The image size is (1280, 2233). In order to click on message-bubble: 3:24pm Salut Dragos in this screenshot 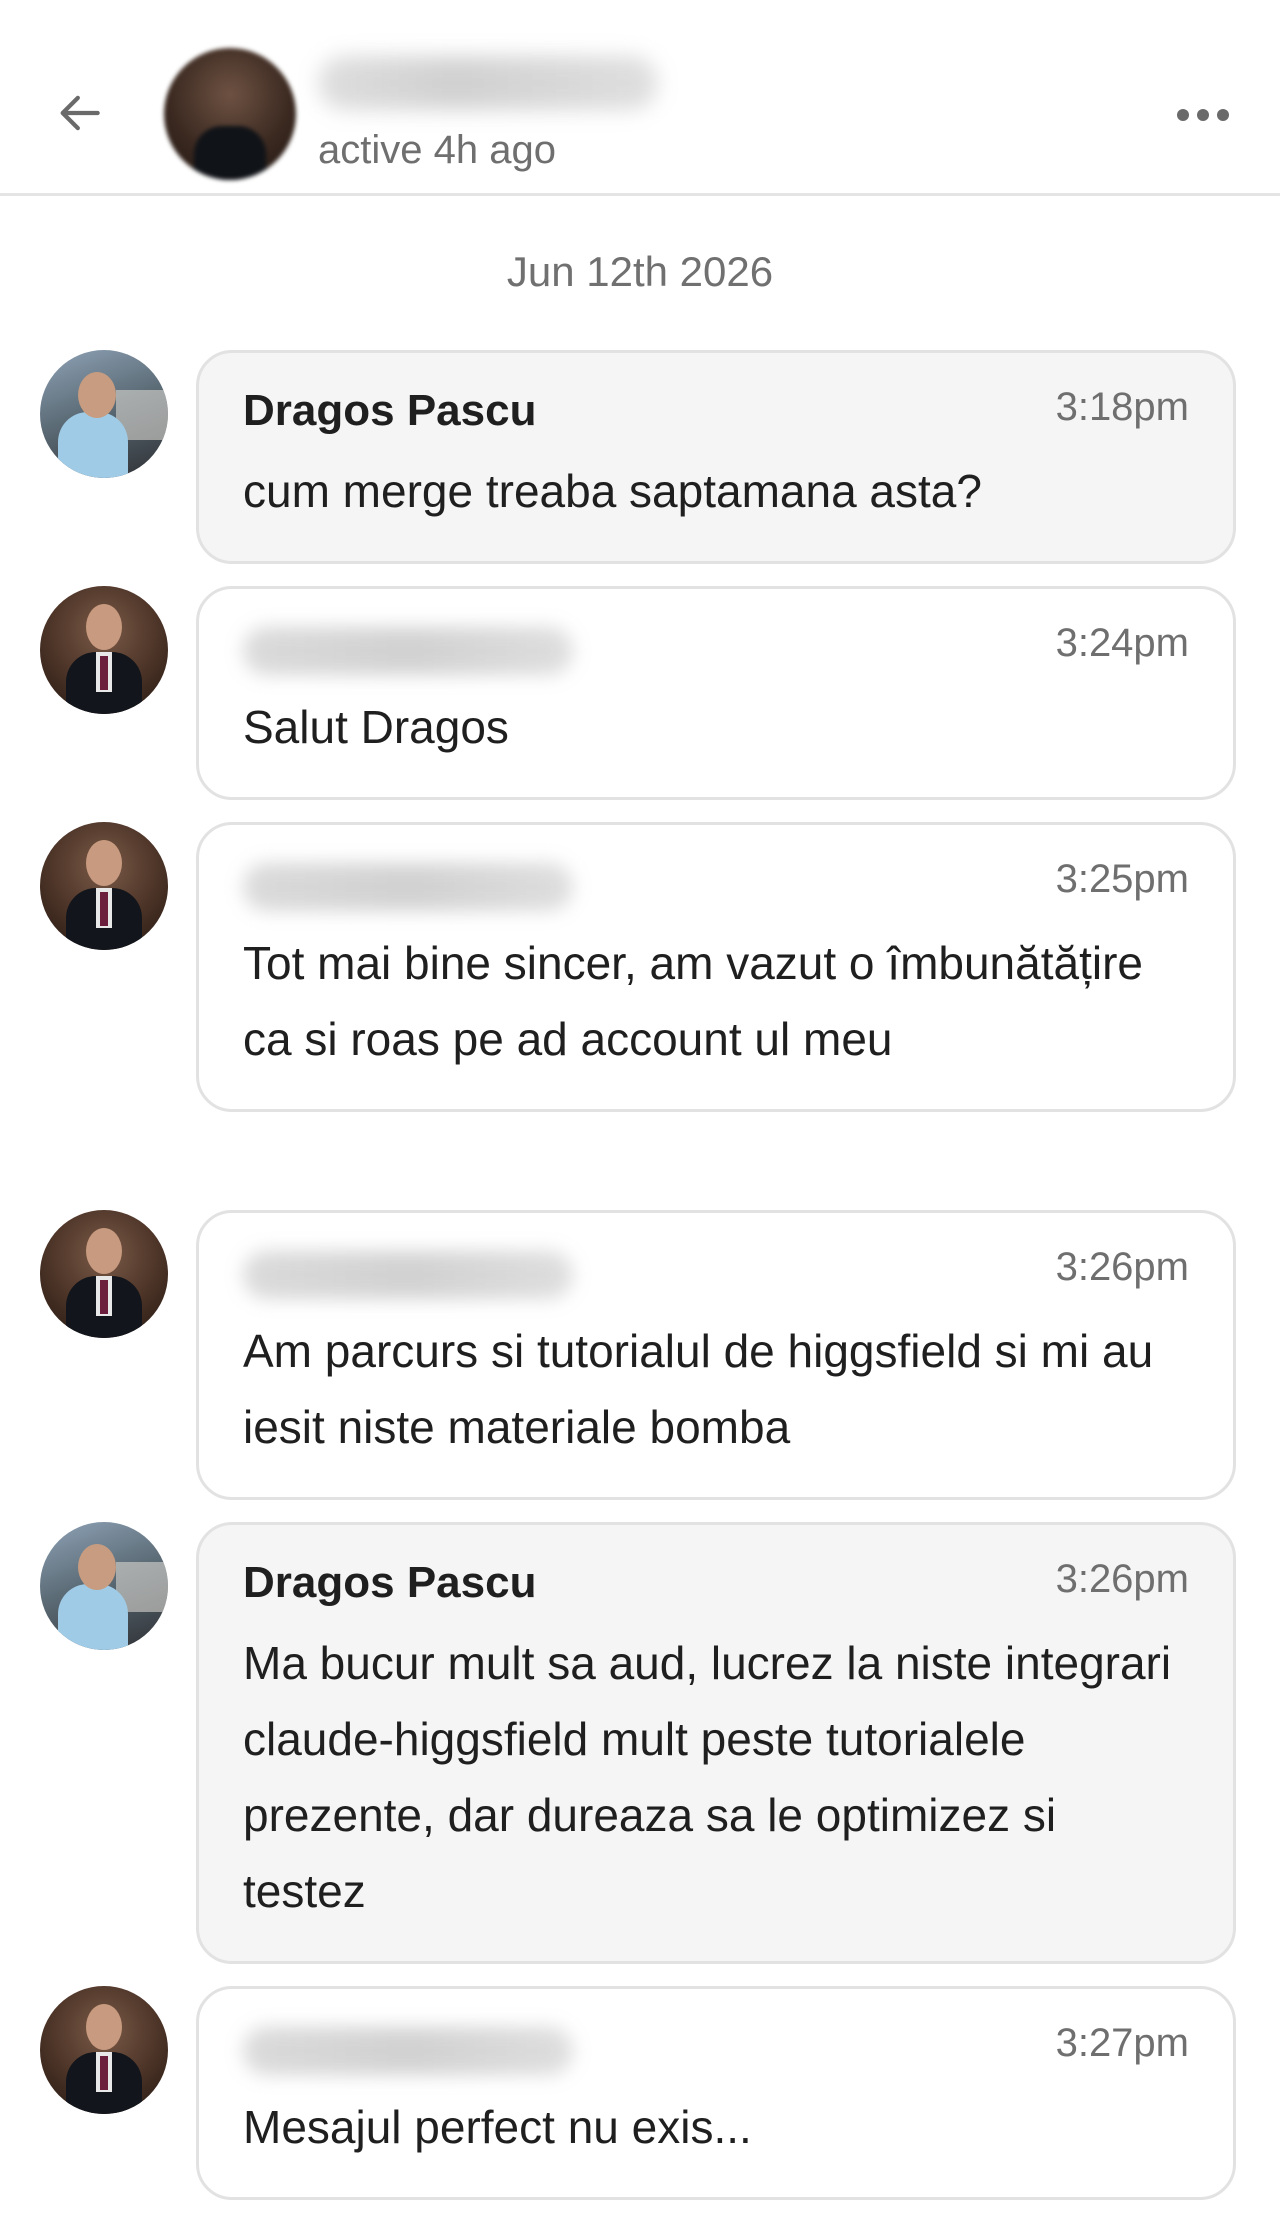, I will do `click(716, 693)`.